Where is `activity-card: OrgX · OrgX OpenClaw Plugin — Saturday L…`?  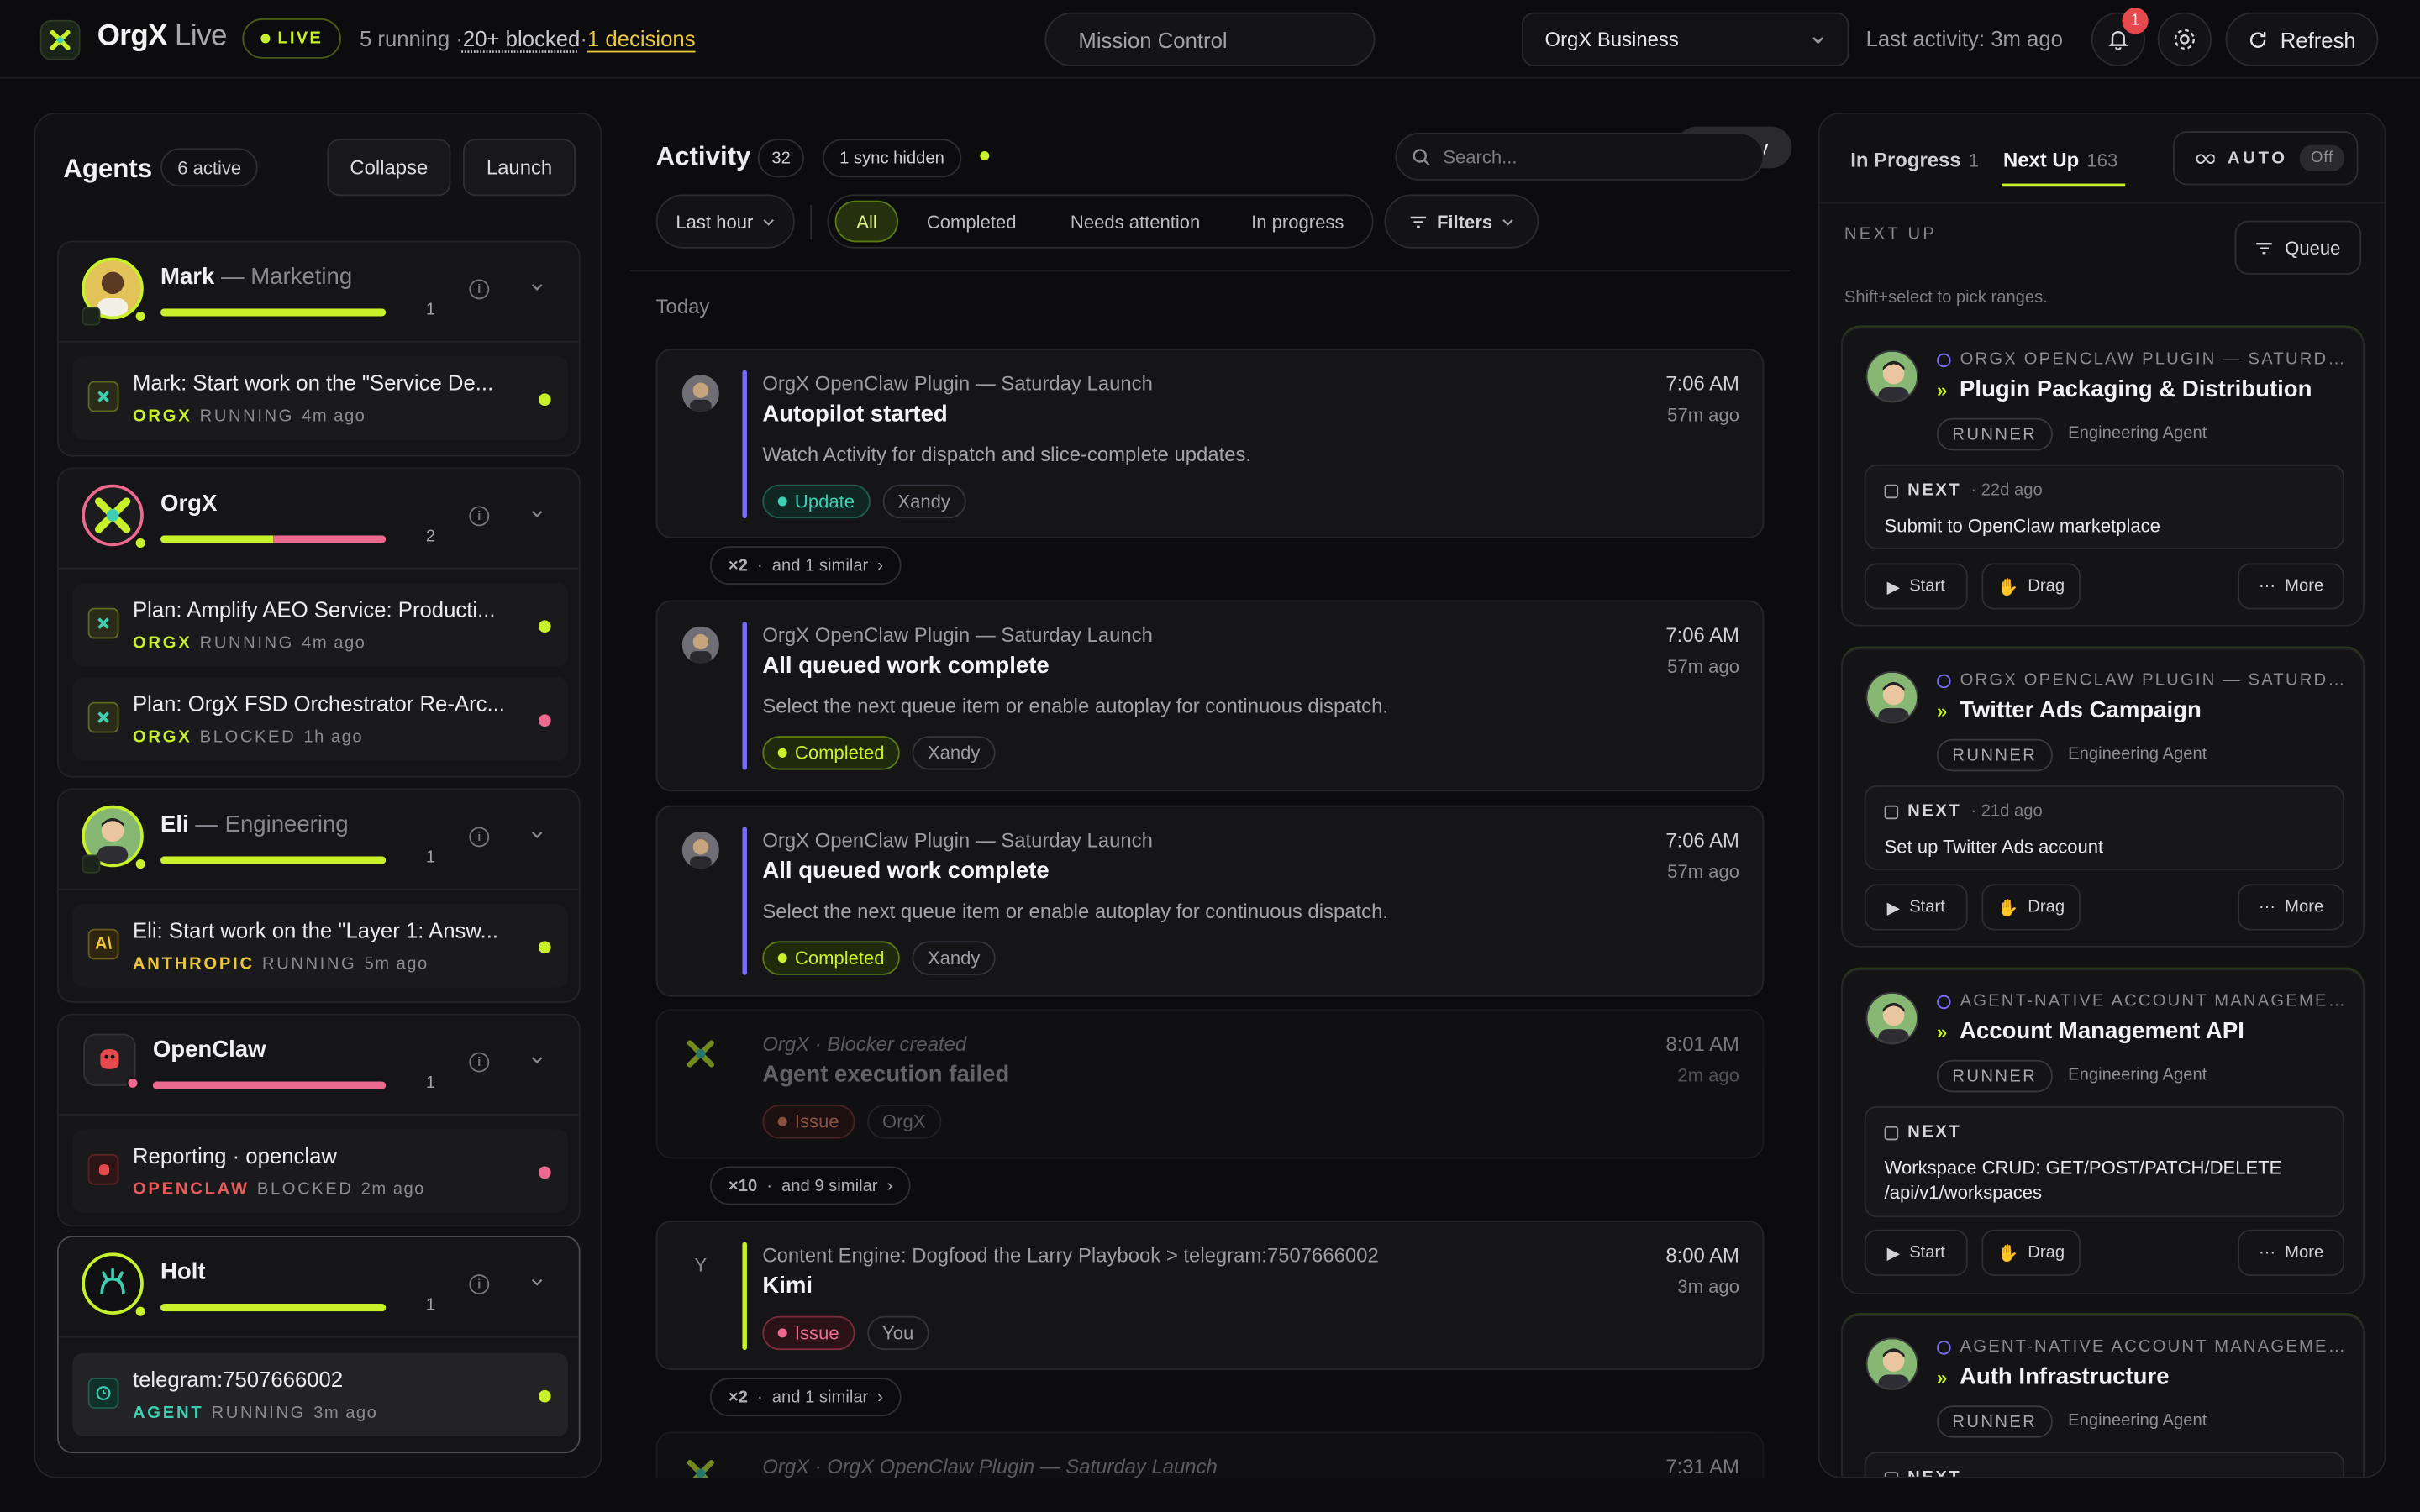
activity-card: OrgX · OrgX OpenClaw Plugin — Saturday L… is located at coordinates (1210, 1454).